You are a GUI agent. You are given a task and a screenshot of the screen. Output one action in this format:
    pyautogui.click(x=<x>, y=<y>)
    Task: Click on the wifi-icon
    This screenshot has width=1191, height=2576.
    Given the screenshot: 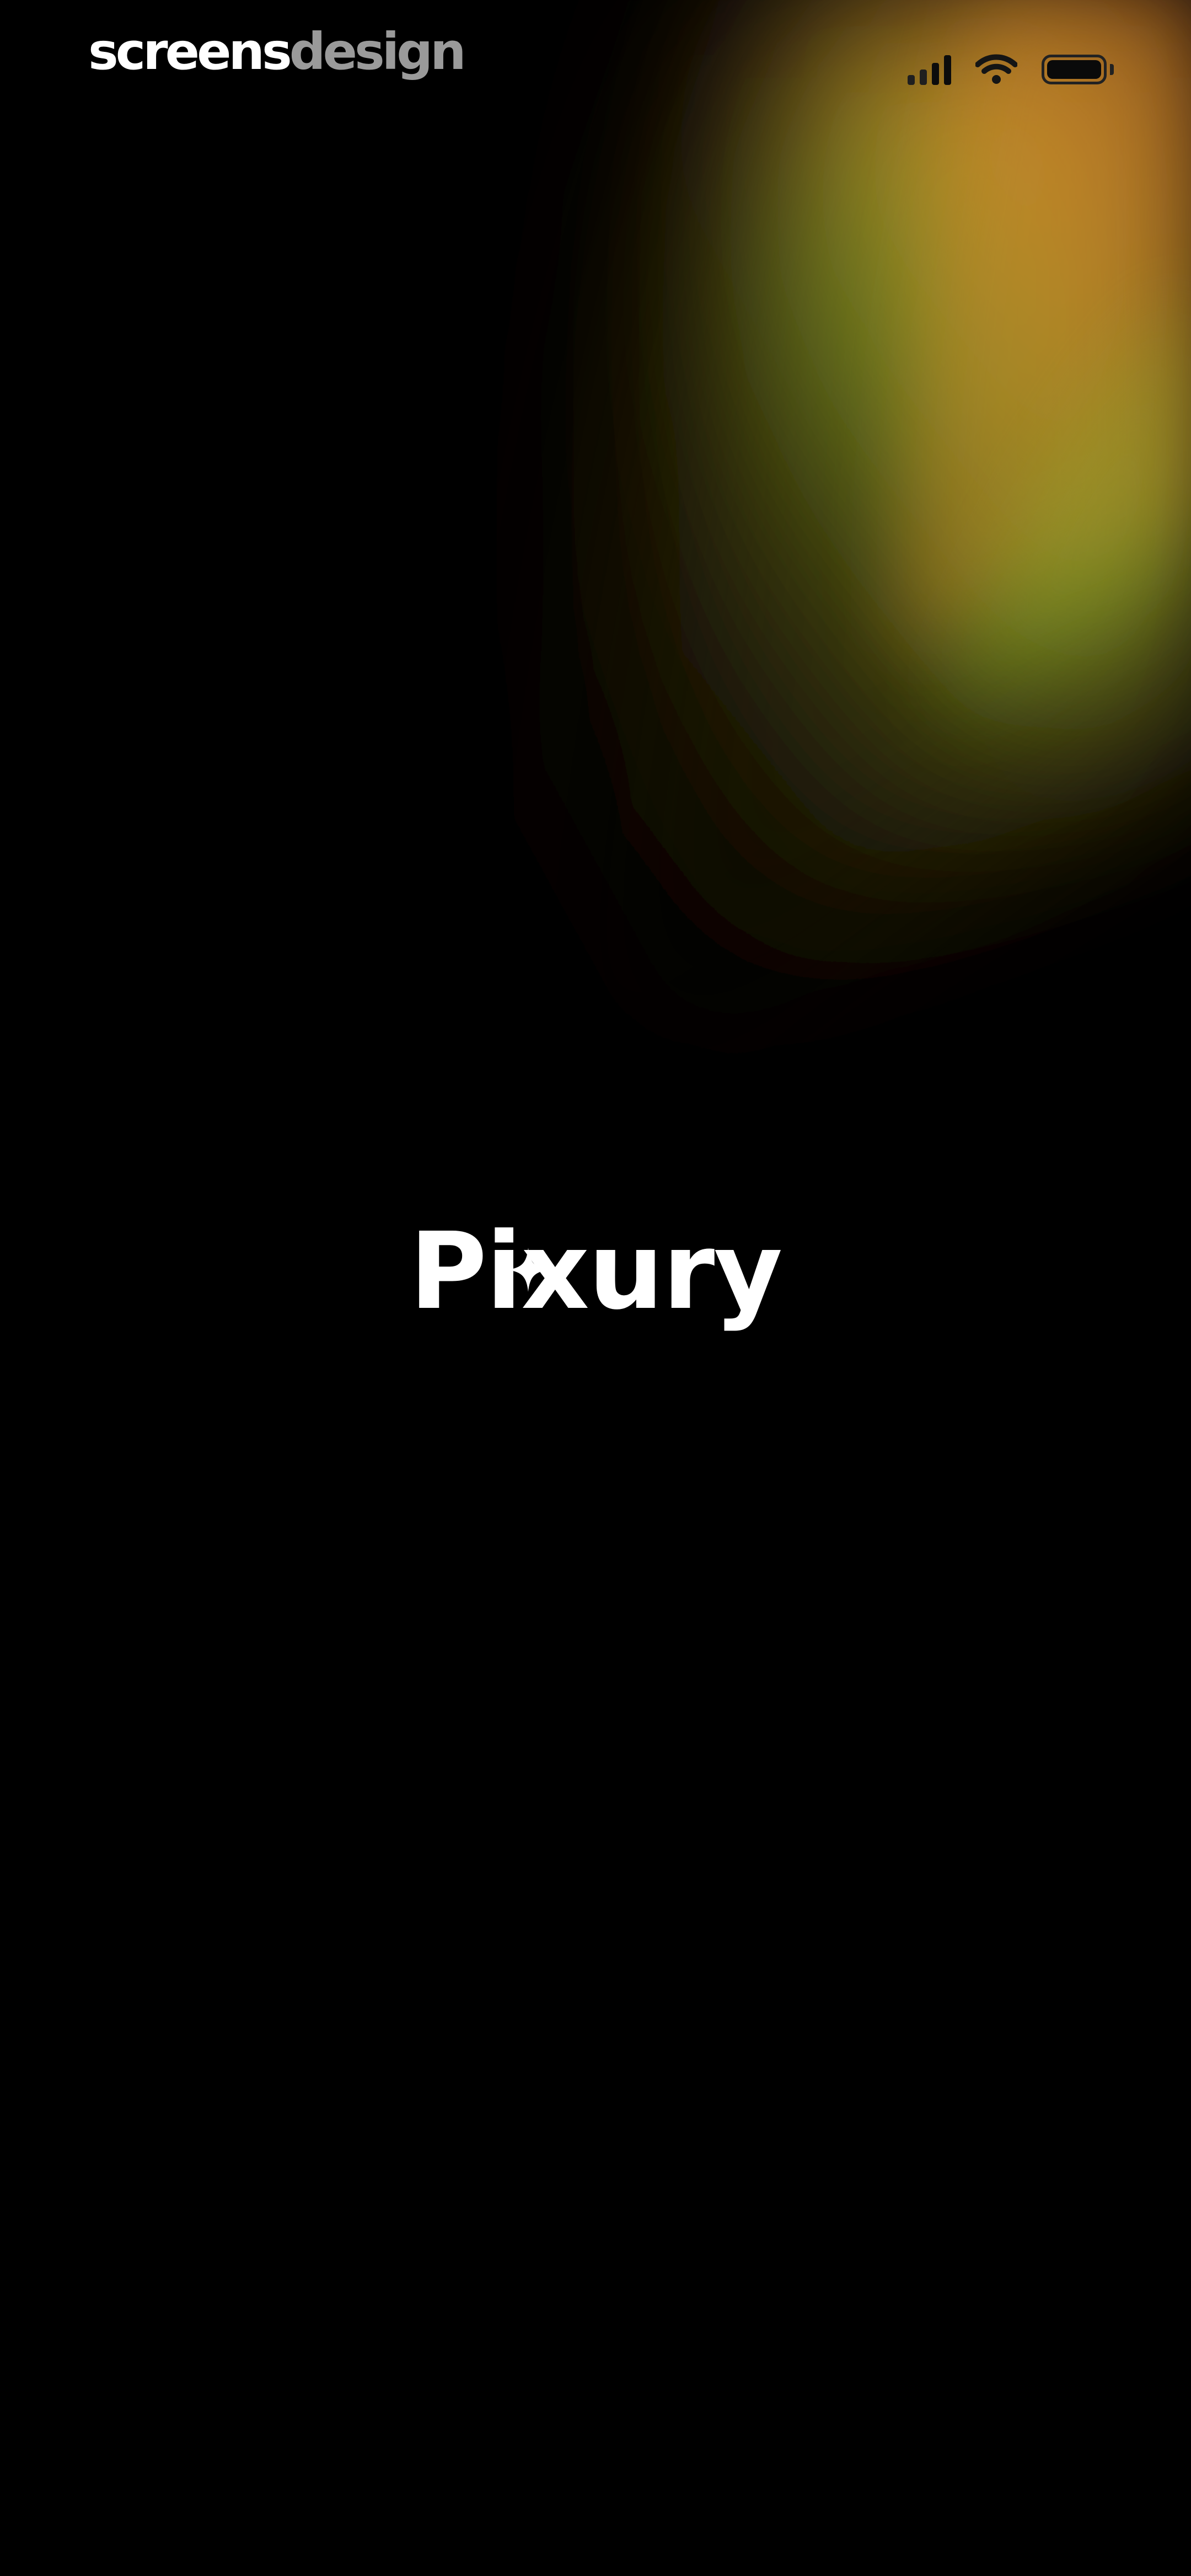 What is the action you would take?
    pyautogui.click(x=996, y=69)
    